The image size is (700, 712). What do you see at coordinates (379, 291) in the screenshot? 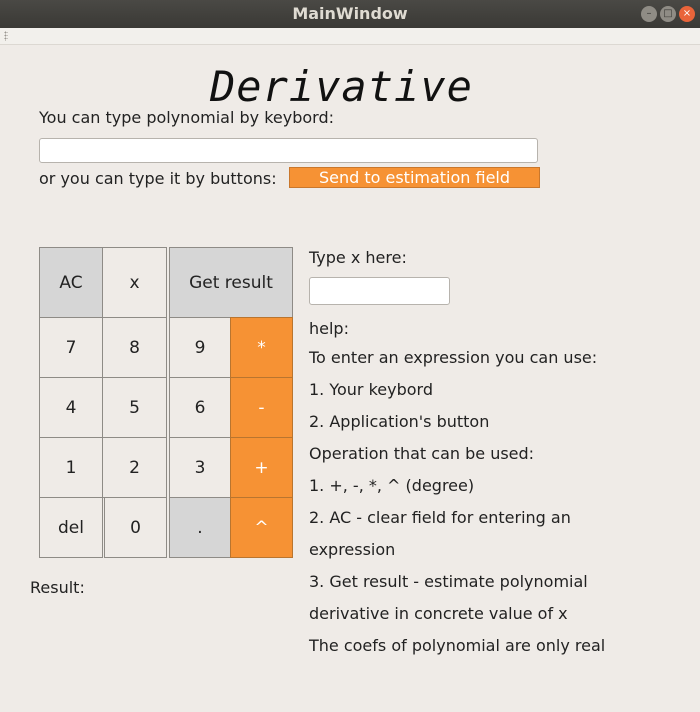
I see `x-value-input` at bounding box center [379, 291].